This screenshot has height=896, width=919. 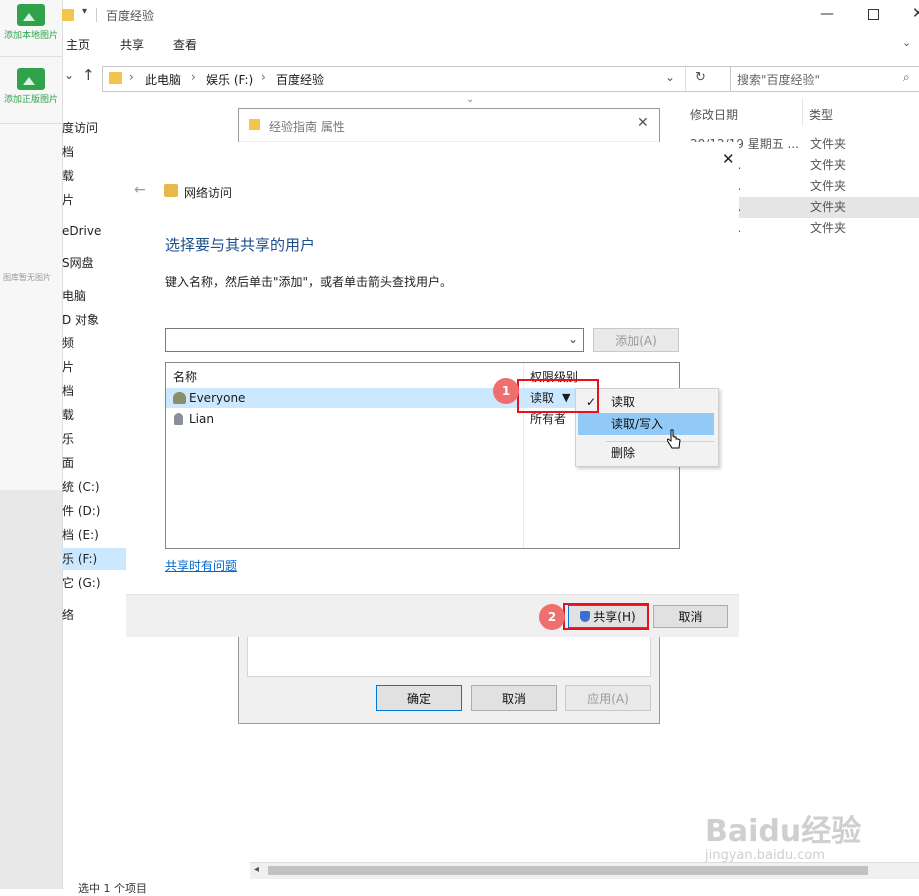 What do you see at coordinates (700, 77) in the screenshot?
I see `refresh-icon: ↻` at bounding box center [700, 77].